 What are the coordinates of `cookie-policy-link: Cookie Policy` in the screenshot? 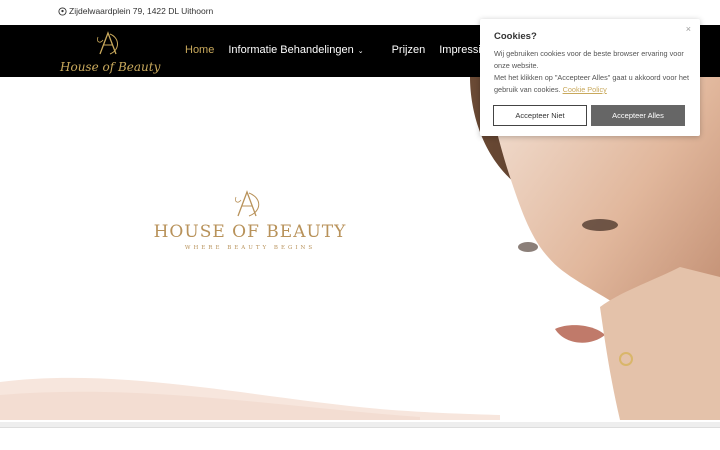 It's located at (585, 89).